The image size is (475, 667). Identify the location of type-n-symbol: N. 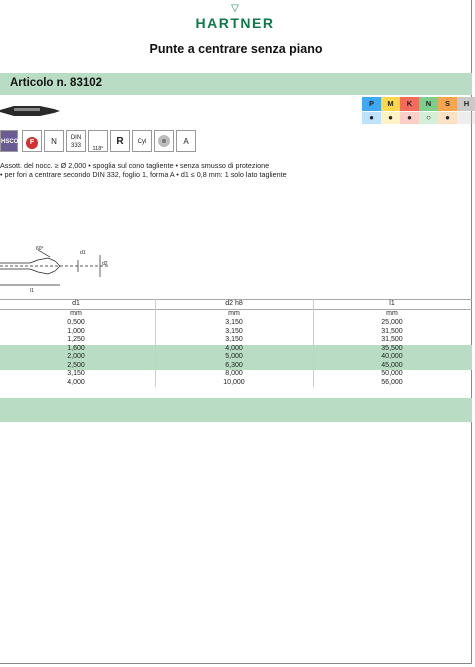
(54, 141).